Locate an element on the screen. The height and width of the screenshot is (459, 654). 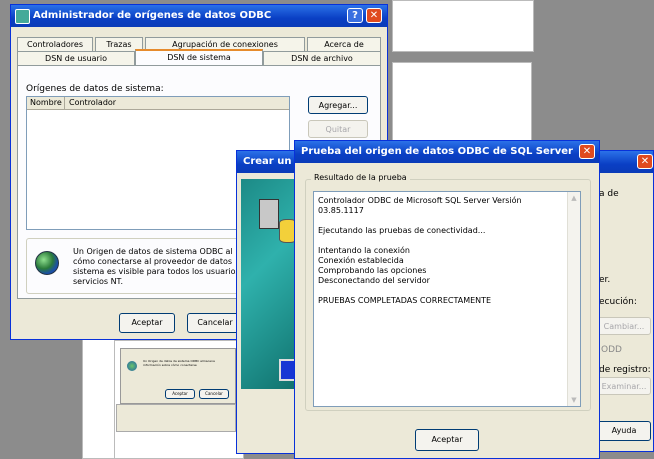
result-line: Comprobando las opciones is located at coordinates (372, 270).